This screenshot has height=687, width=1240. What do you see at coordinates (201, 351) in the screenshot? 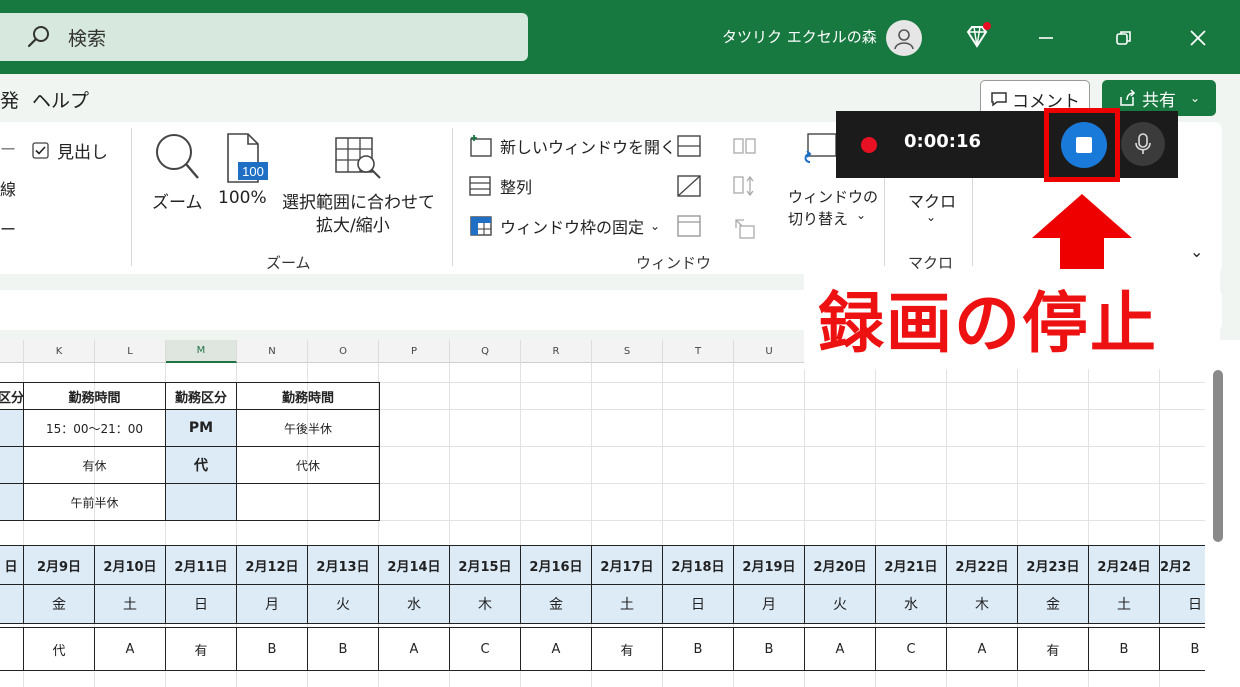
I see `column-header: M` at bounding box center [201, 351].